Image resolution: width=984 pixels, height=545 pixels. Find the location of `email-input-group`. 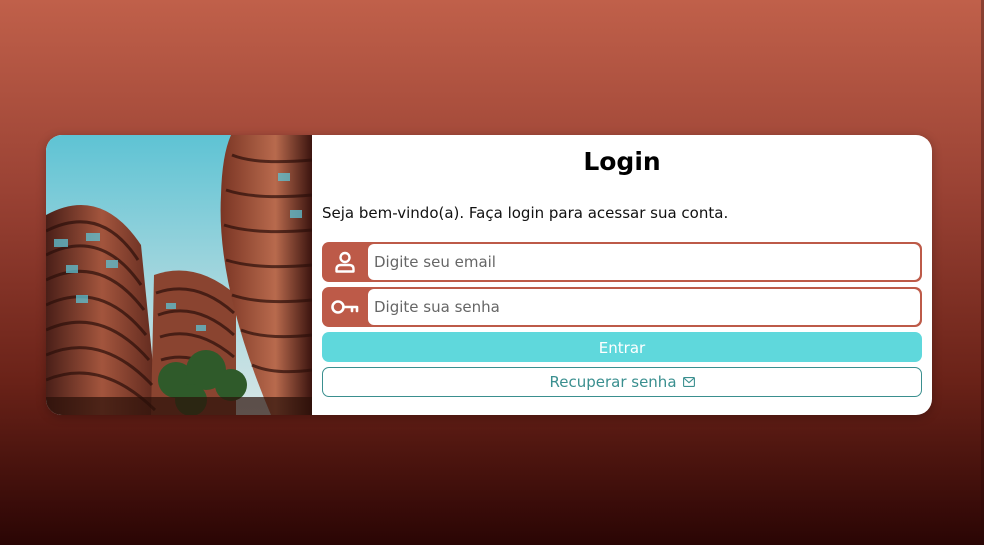

email-input-group is located at coordinates (622, 262).